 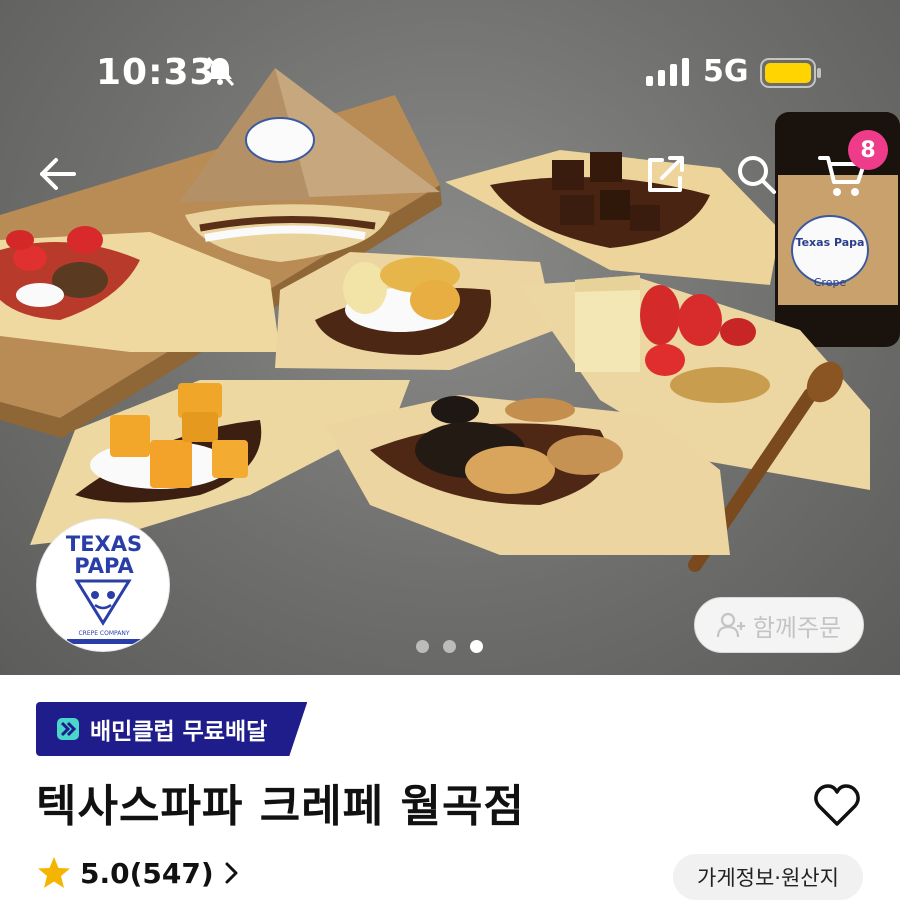 What do you see at coordinates (147, 873) in the screenshot?
I see `rating-value: 5.0(547)` at bounding box center [147, 873].